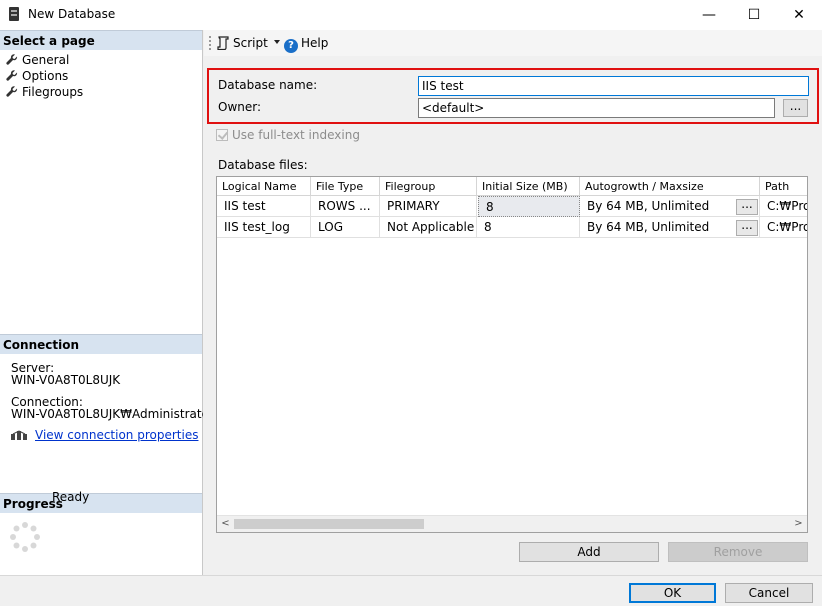 Image resolution: width=822 pixels, height=606 pixels. What do you see at coordinates (223, 43) in the screenshot?
I see `script-icon` at bounding box center [223, 43].